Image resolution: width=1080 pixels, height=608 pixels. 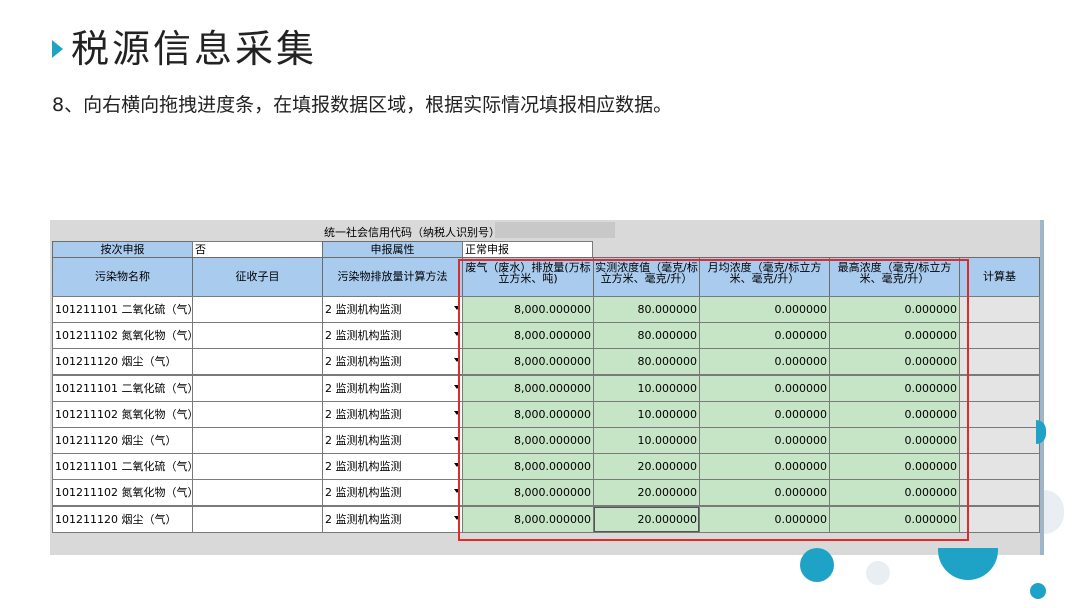 What do you see at coordinates (257, 277) in the screenshot?
I see `col-header-sub-item: 征收子目` at bounding box center [257, 277].